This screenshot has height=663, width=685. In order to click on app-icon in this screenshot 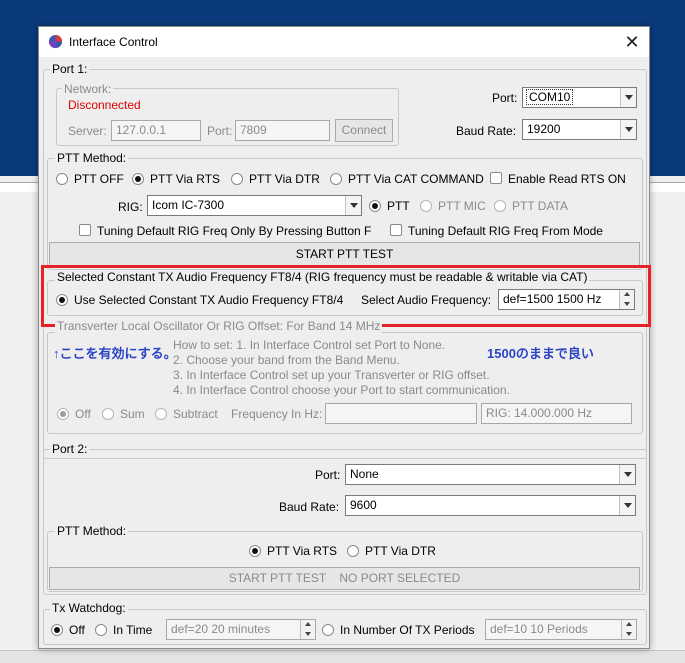, I will do `click(55, 41)`.